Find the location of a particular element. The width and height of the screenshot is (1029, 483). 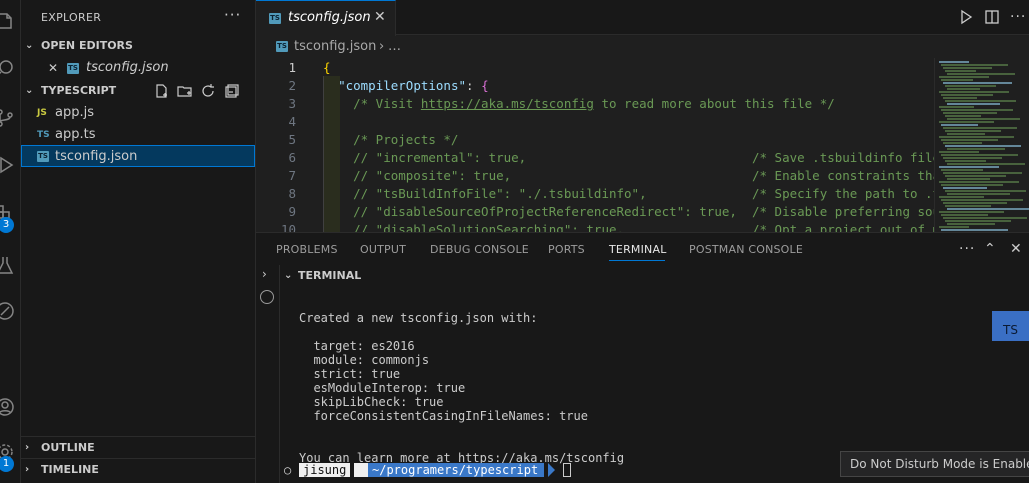

terminal-section-header: ⌄ TERMINAL is located at coordinates (642, 276).